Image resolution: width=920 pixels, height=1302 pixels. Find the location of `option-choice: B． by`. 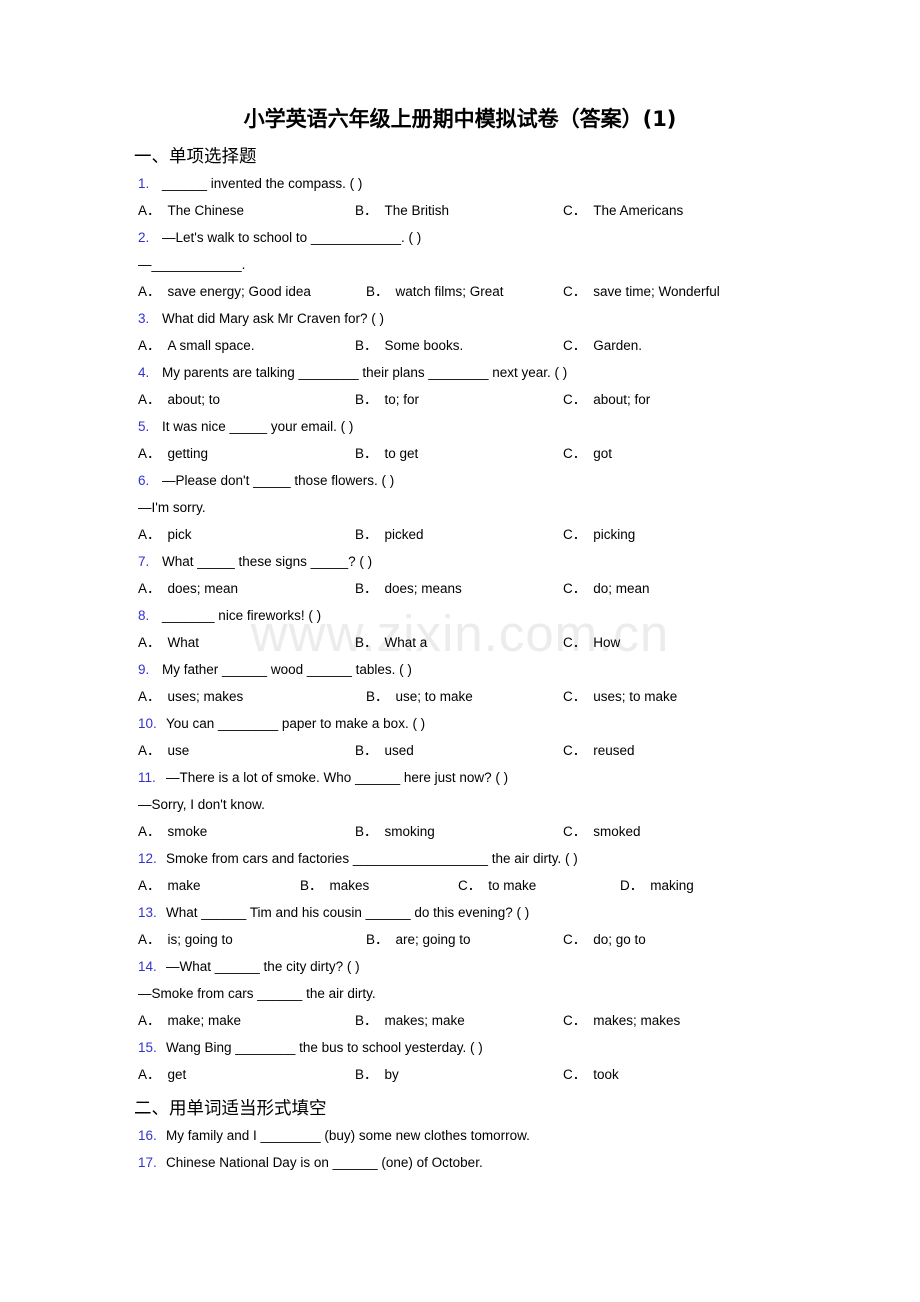

option-choice: B． by is located at coordinates (377, 1074).